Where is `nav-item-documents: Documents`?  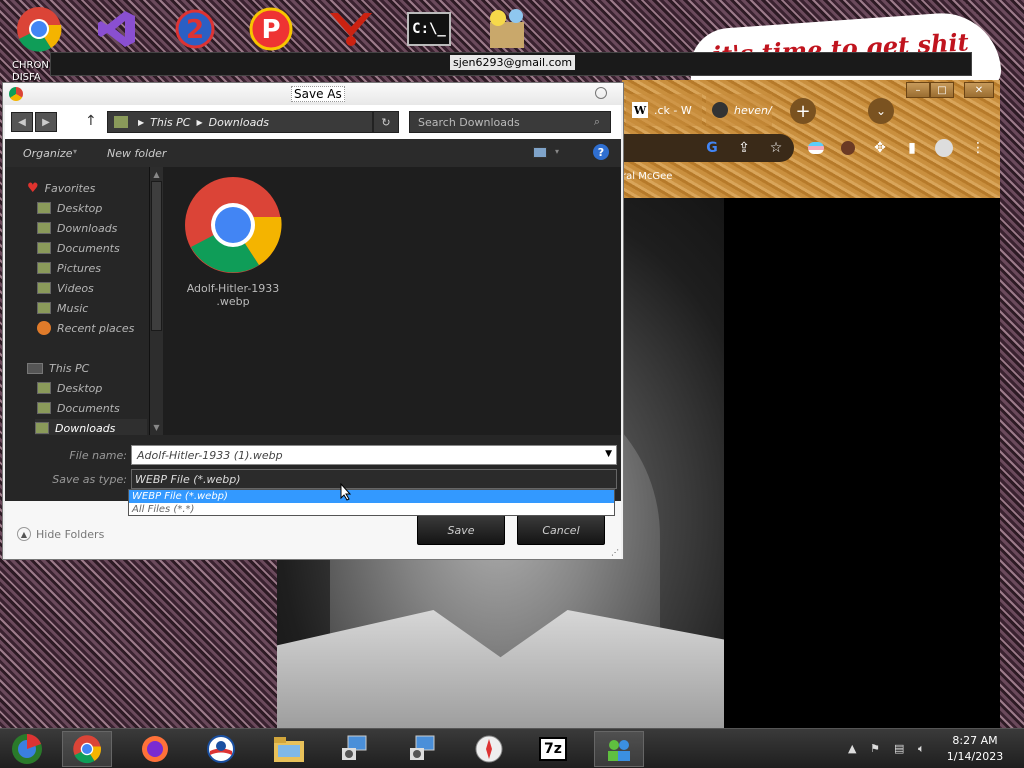
nav-item-documents: Documents is located at coordinates (78, 248).